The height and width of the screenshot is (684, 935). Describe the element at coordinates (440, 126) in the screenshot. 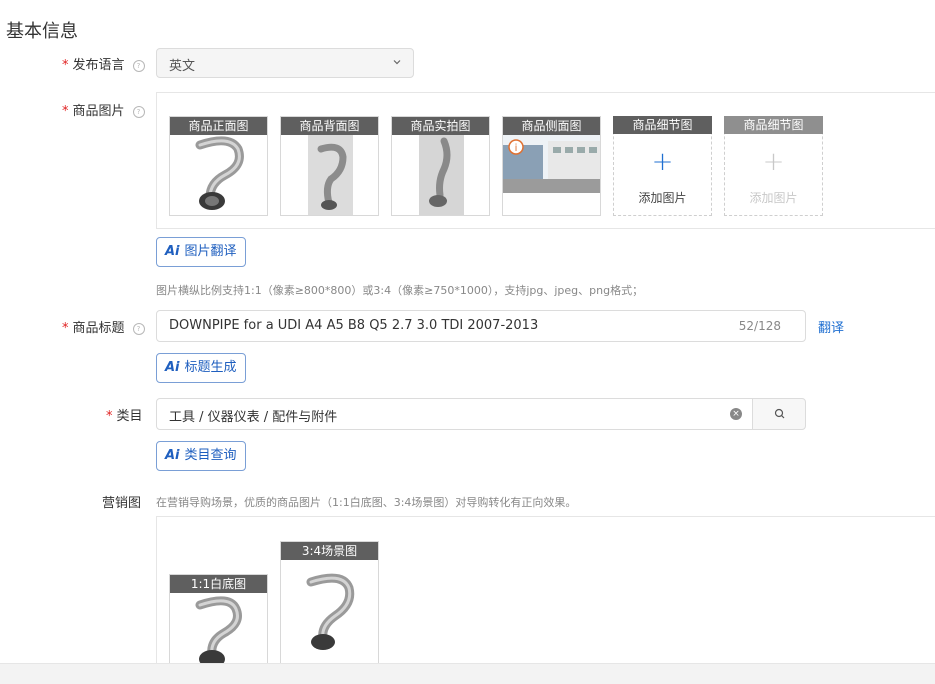

I see `image-caption: 商品实拍图` at that location.